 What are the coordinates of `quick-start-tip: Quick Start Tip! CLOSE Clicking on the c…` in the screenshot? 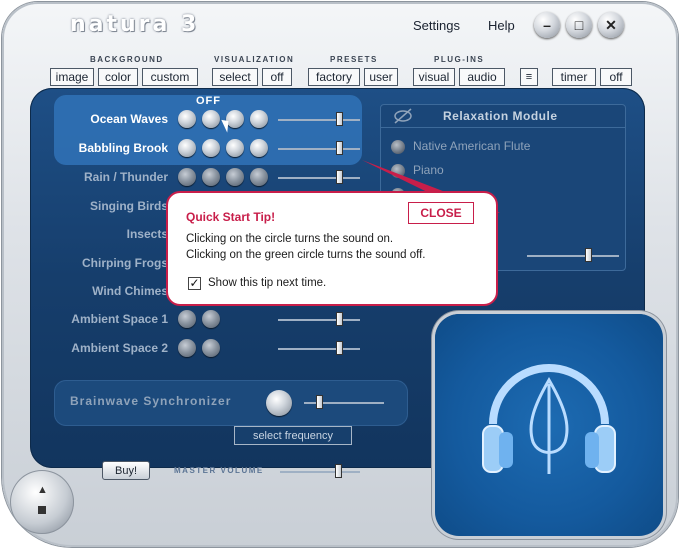 It's located at (332, 248).